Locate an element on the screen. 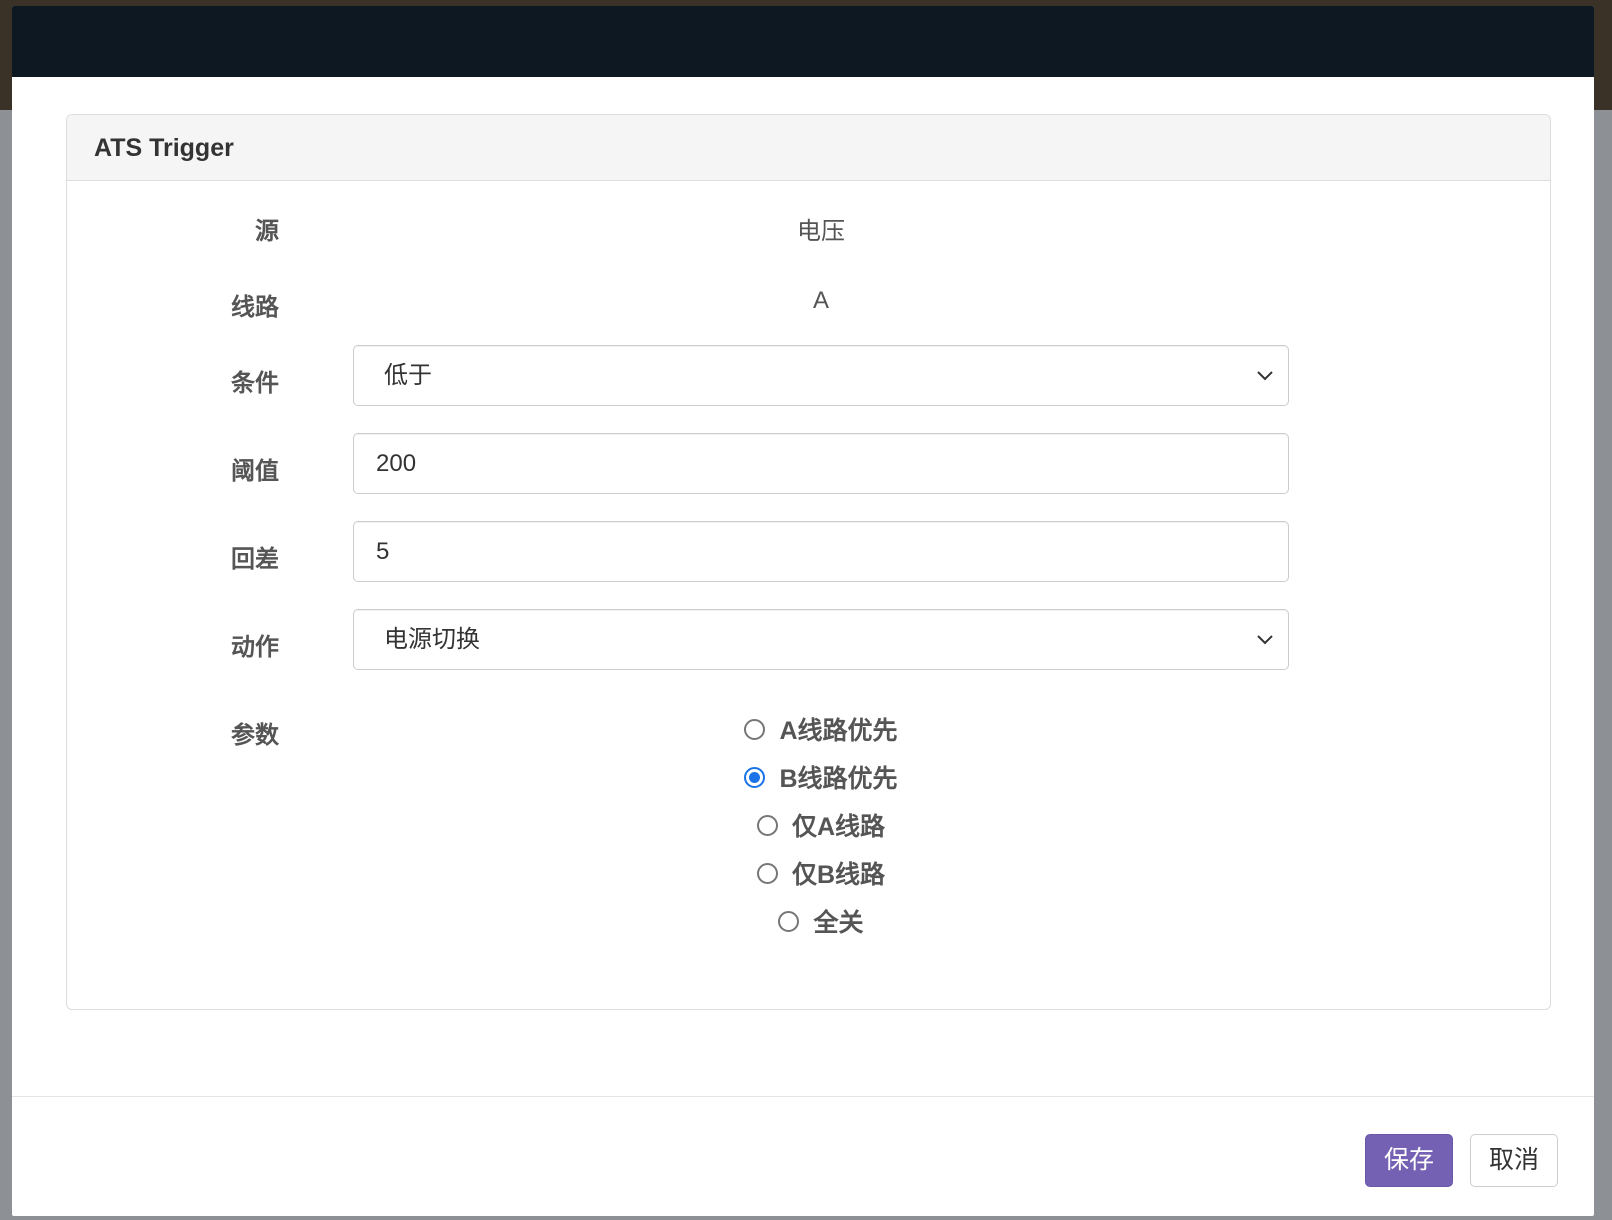  param-option-b-priority: B线路优先 is located at coordinates (821, 777).